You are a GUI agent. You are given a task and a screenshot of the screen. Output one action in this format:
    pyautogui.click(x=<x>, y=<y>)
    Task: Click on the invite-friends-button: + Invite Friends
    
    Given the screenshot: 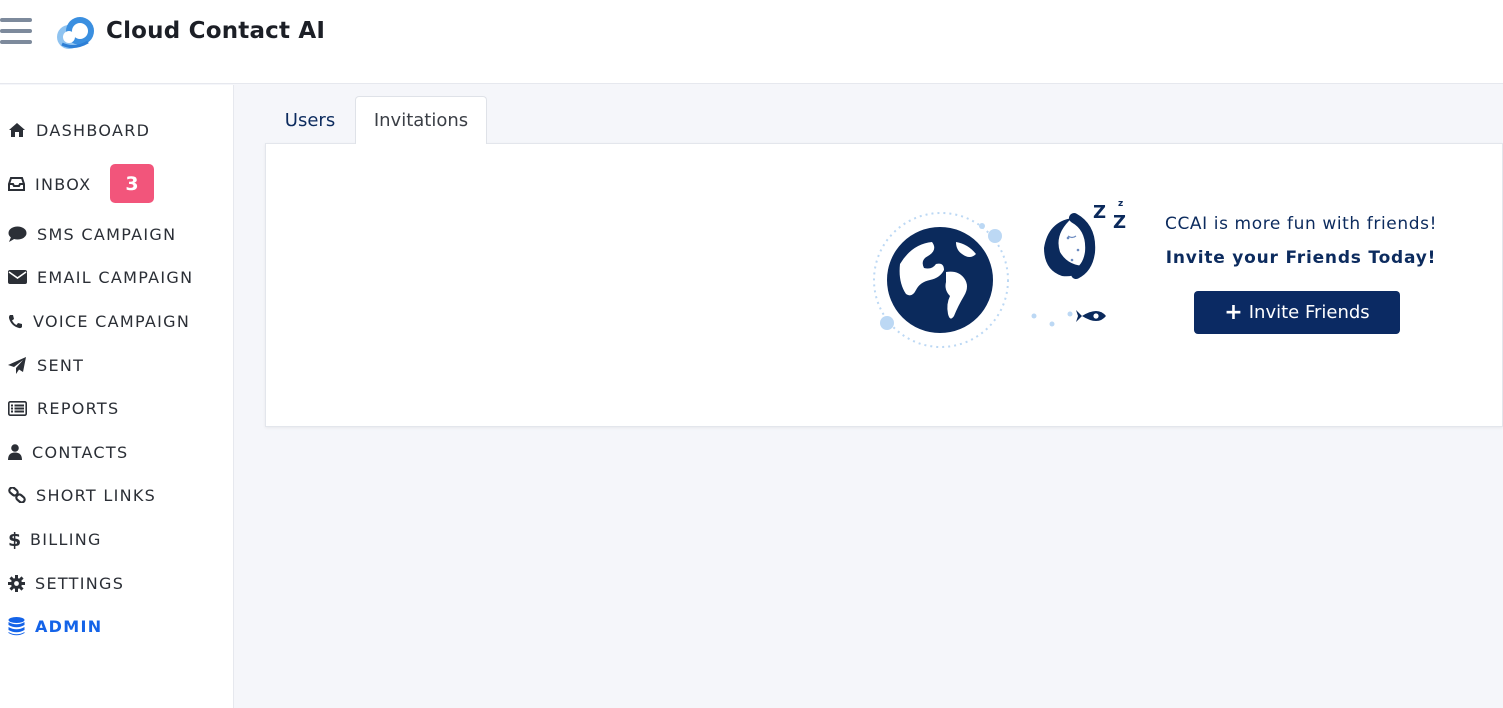 What is the action you would take?
    pyautogui.click(x=1297, y=312)
    